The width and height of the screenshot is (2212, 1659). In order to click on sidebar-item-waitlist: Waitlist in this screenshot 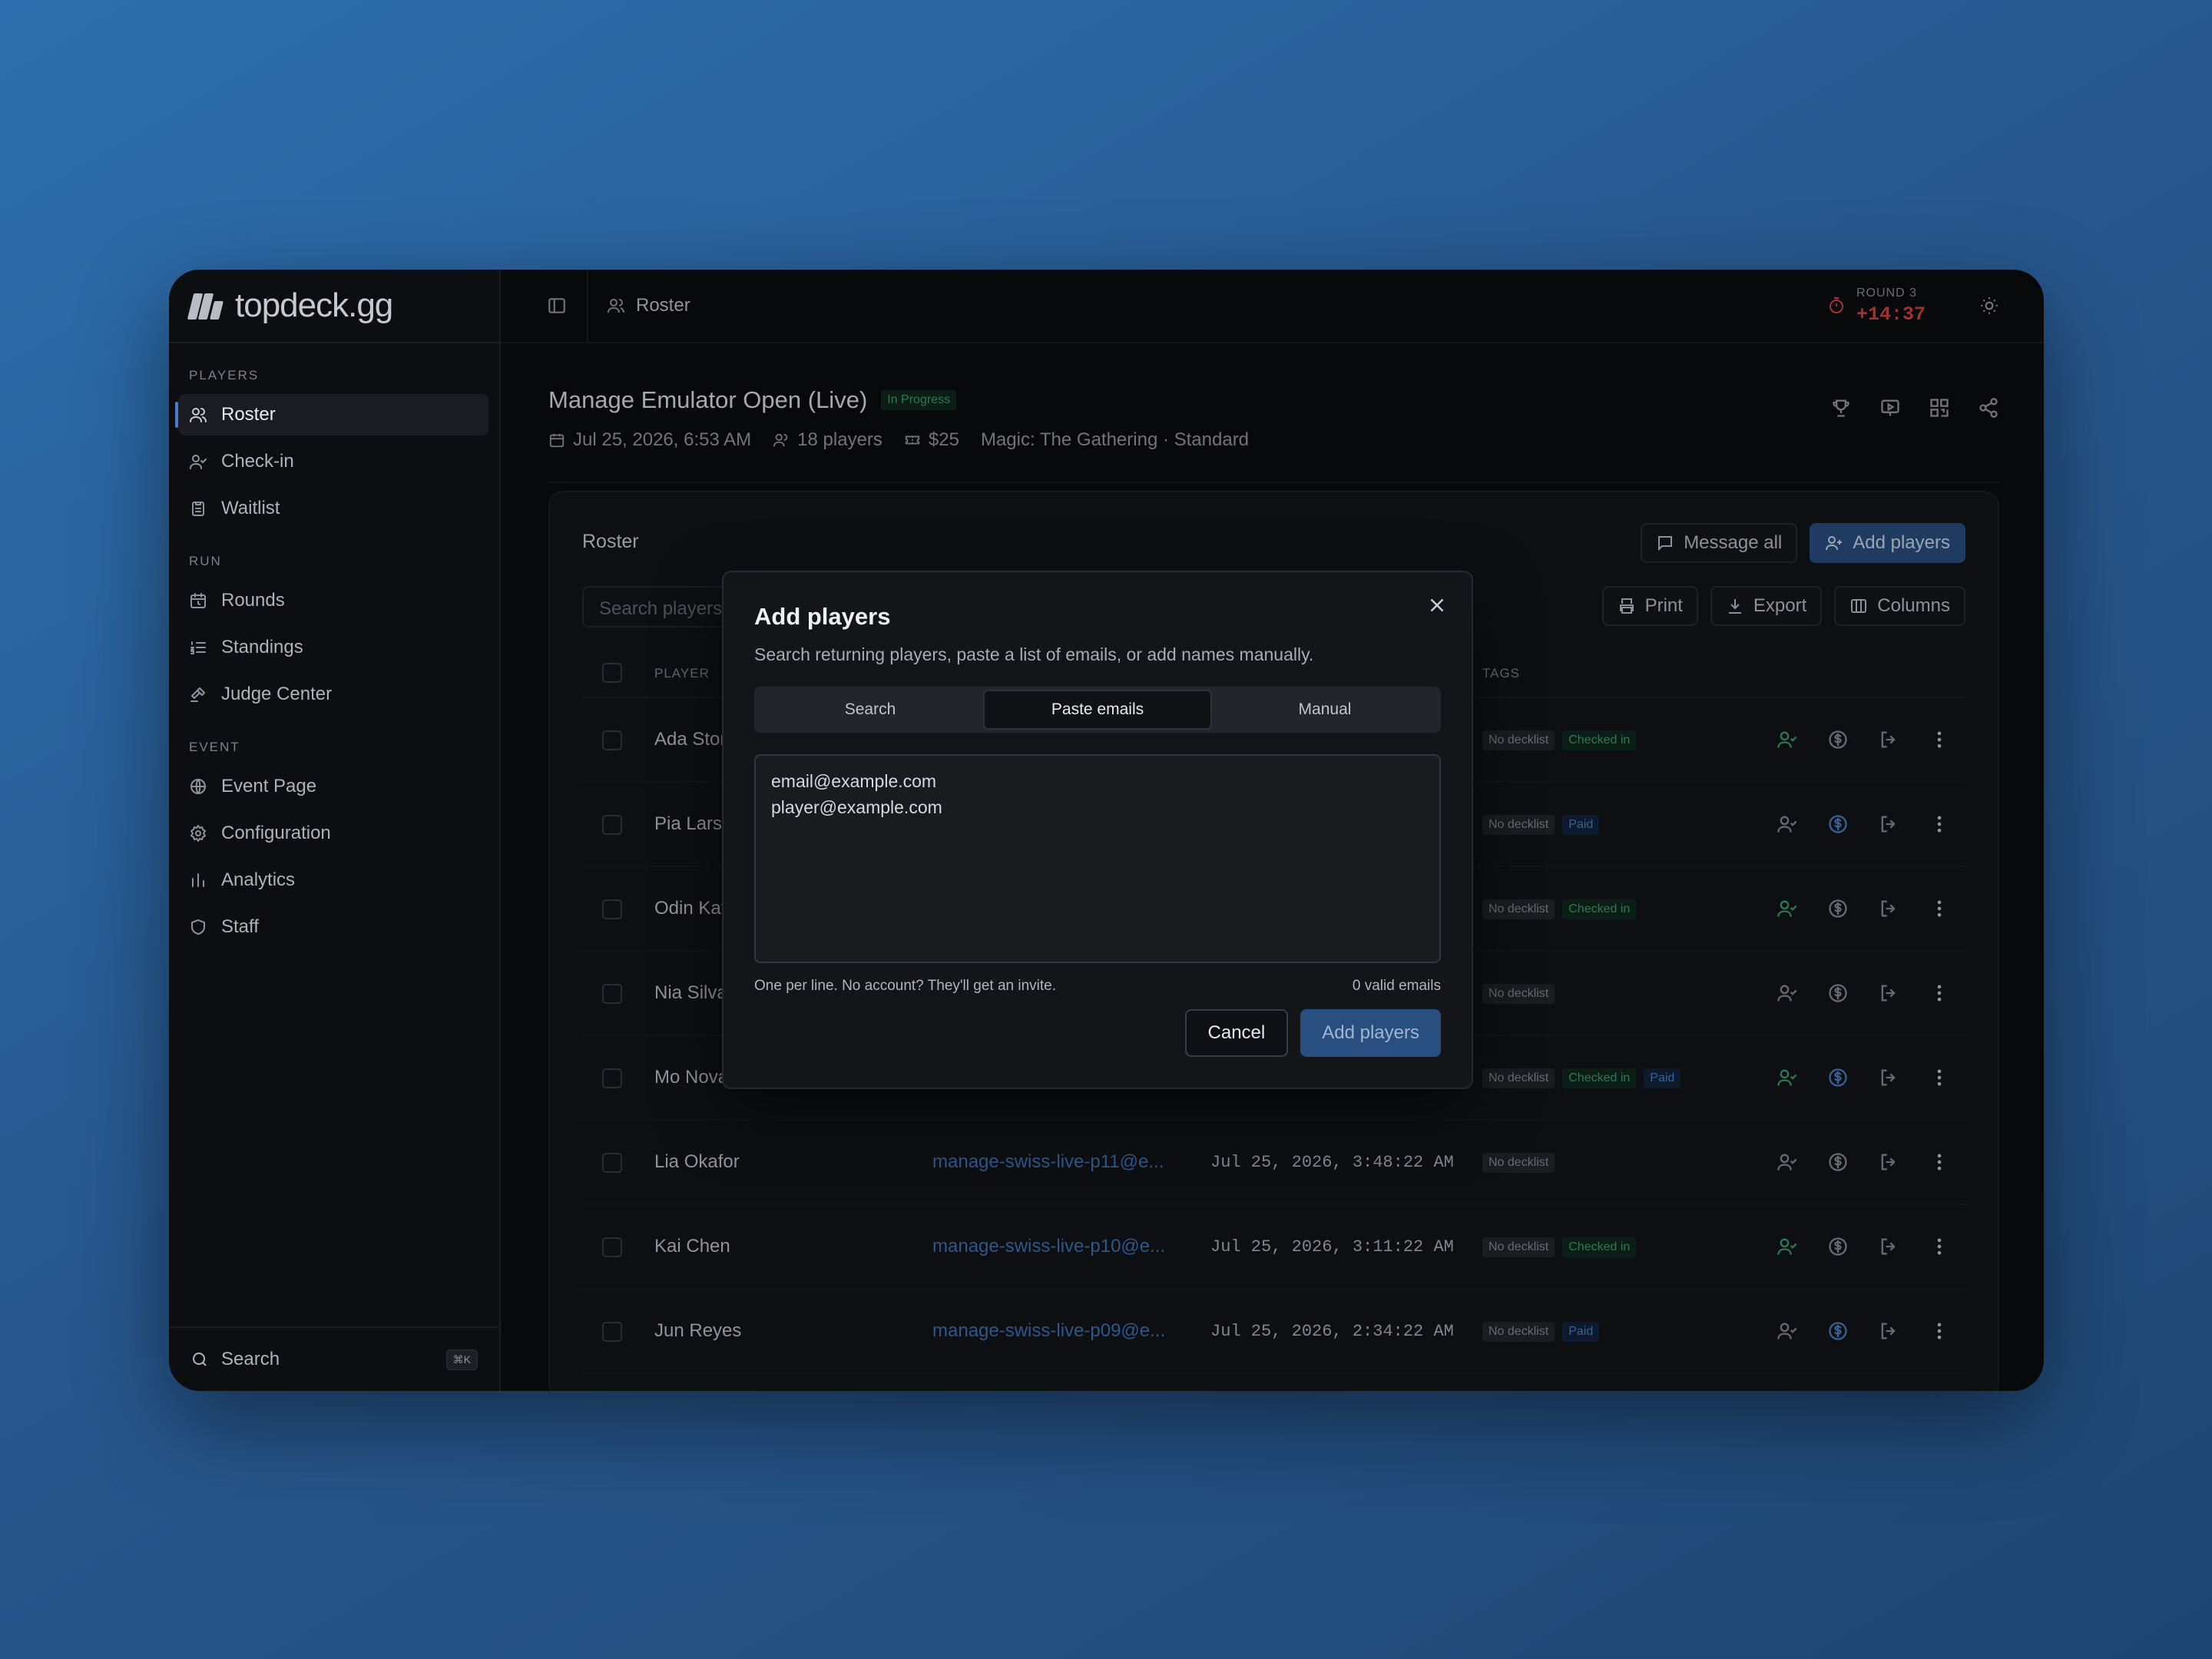, I will do `click(333, 509)`.